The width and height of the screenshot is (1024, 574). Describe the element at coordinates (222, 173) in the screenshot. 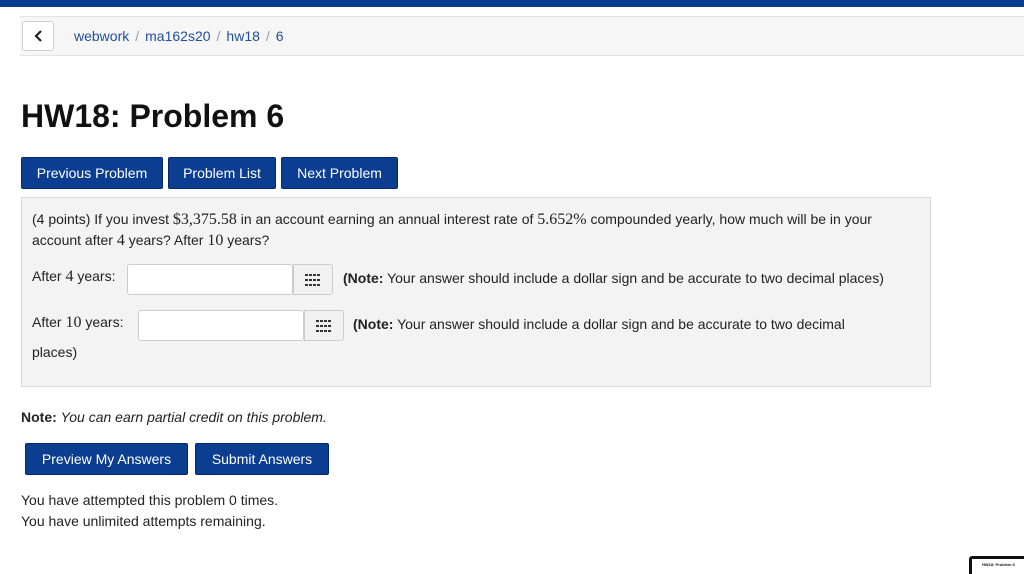

I see `problem-list-button: Problem List` at that location.